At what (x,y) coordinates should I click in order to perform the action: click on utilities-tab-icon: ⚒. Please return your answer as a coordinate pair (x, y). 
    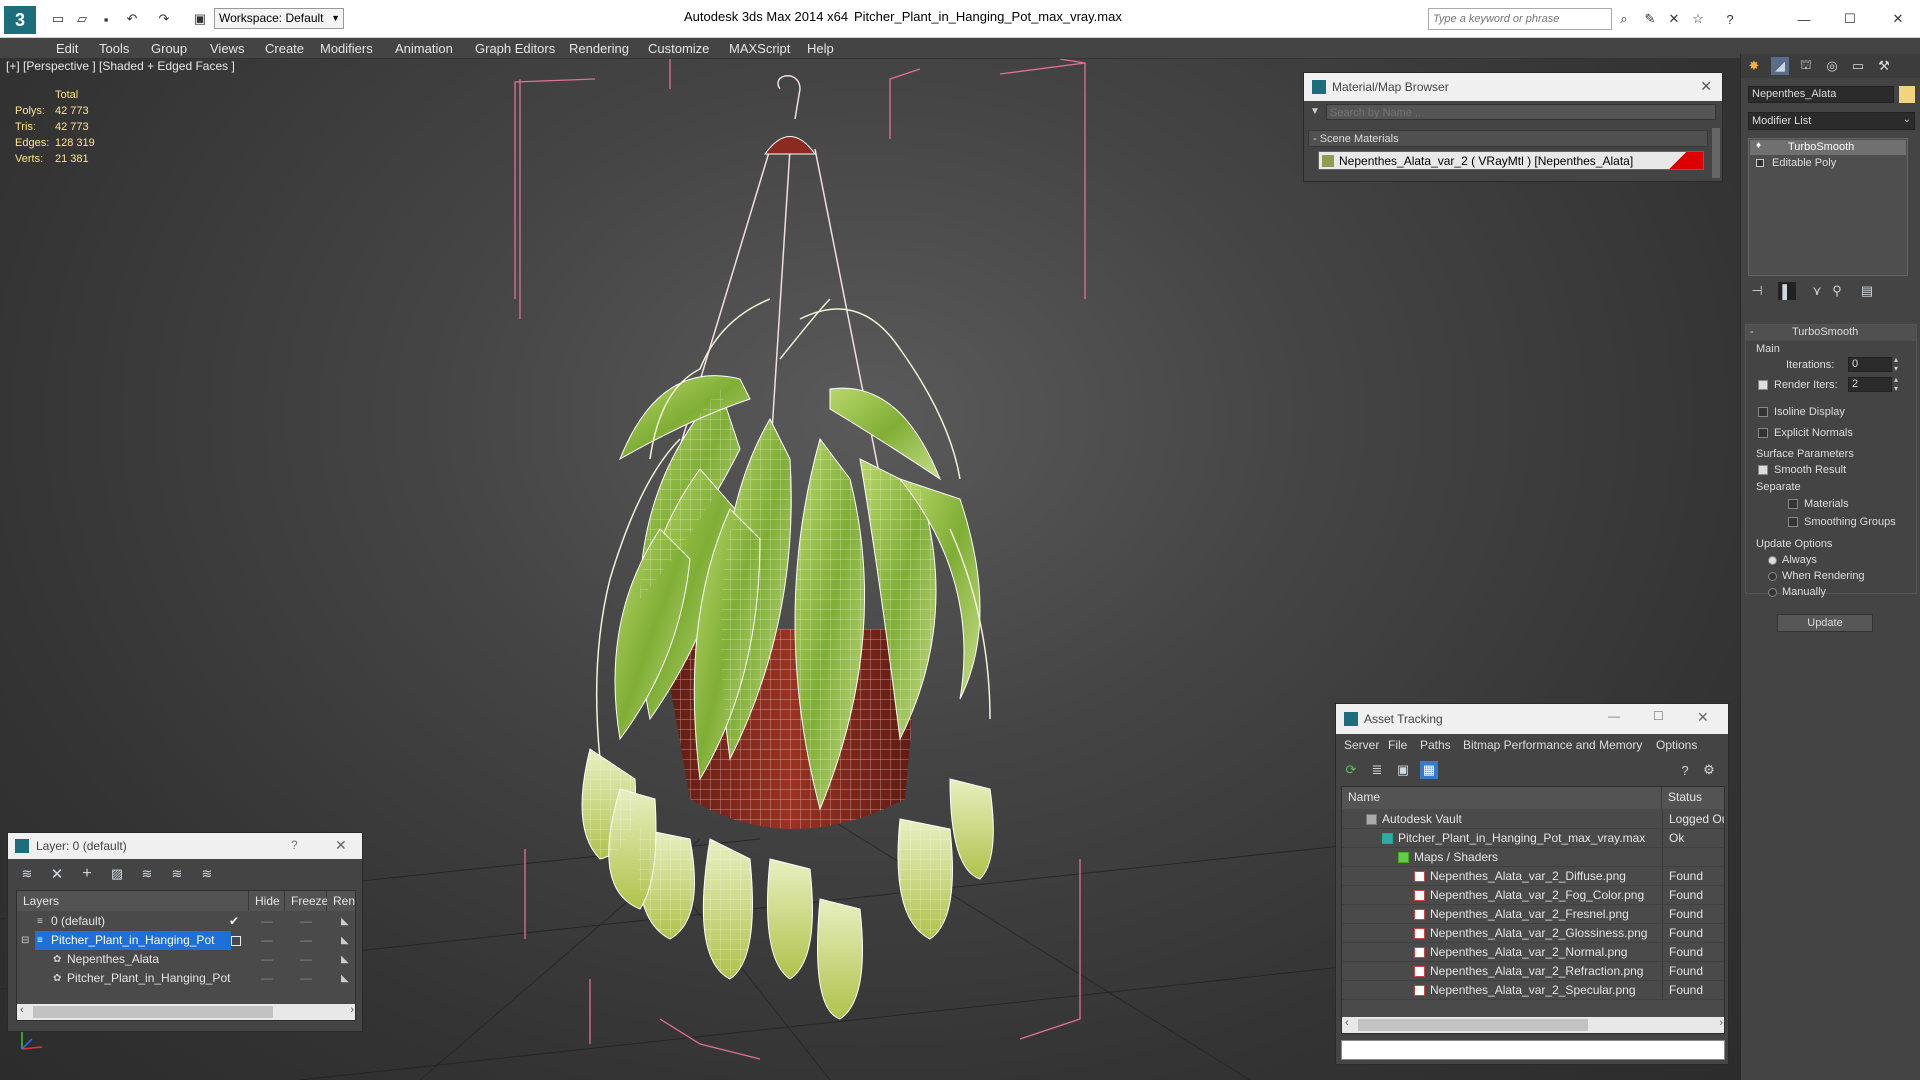
    Looking at the image, I should click on (1884, 66).